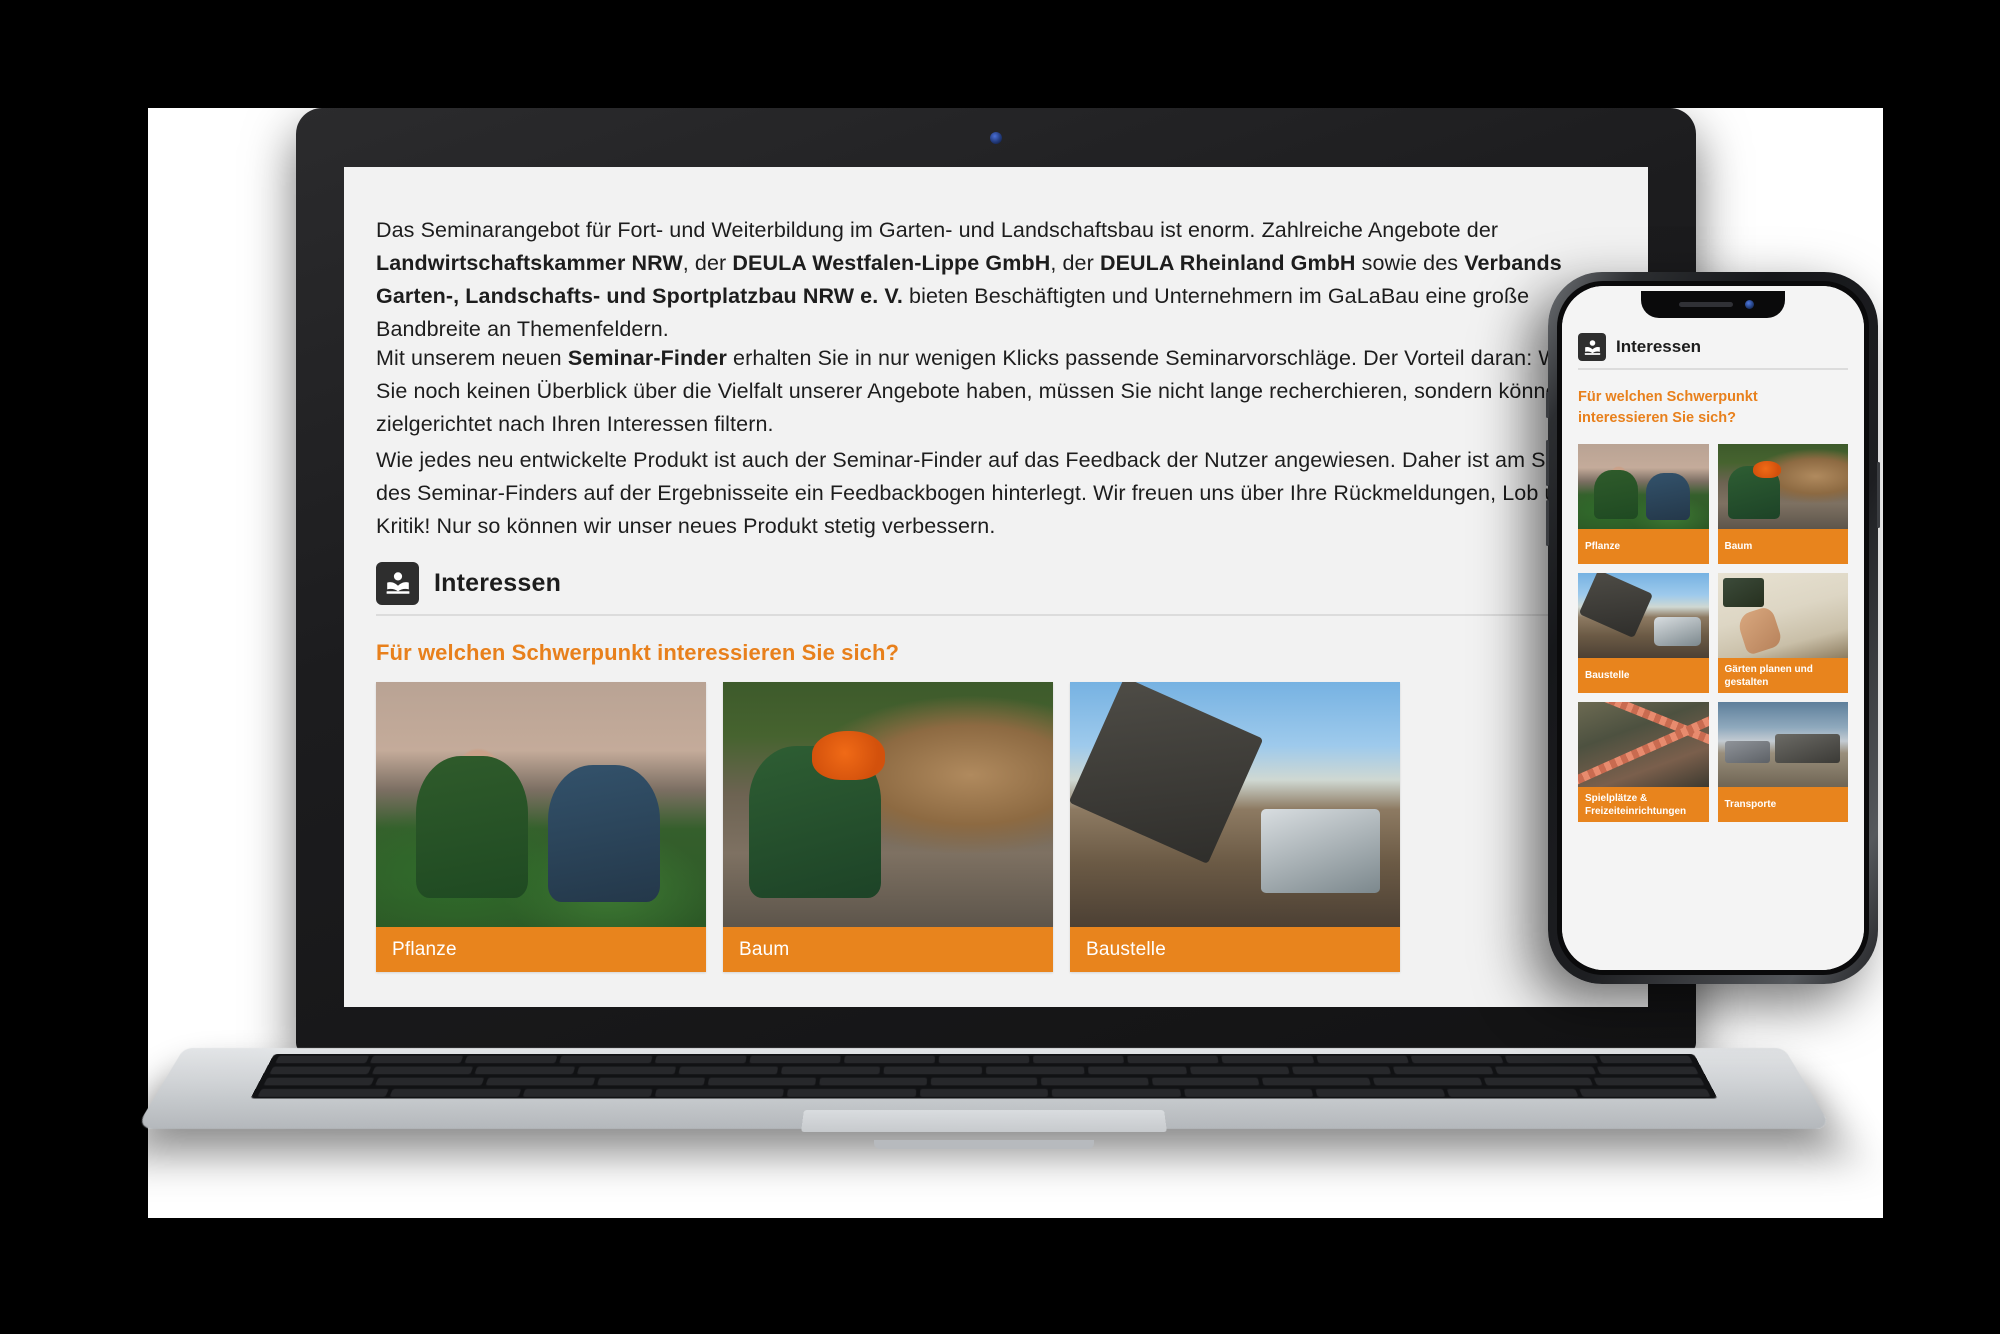 The image size is (2000, 1334). I want to click on interest-card: Gärten planen und gestalten, so click(1782, 633).